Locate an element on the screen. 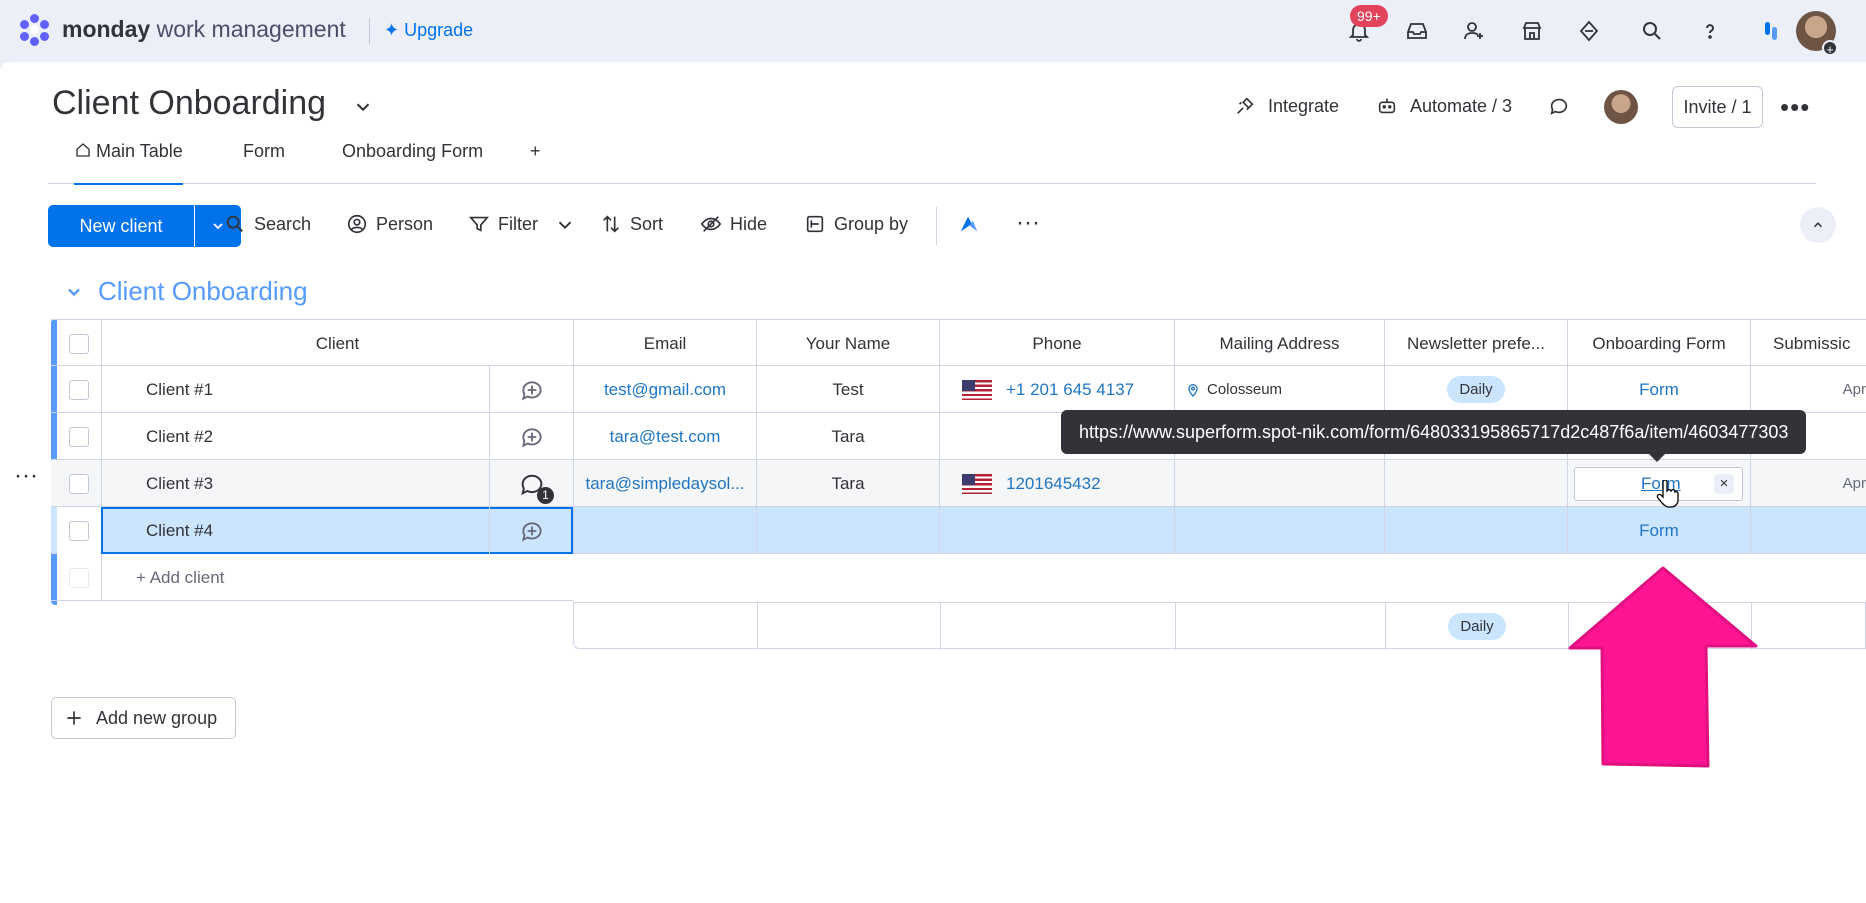 The image size is (1866, 903). newsletter-tag: Daily is located at coordinates (1476, 389).